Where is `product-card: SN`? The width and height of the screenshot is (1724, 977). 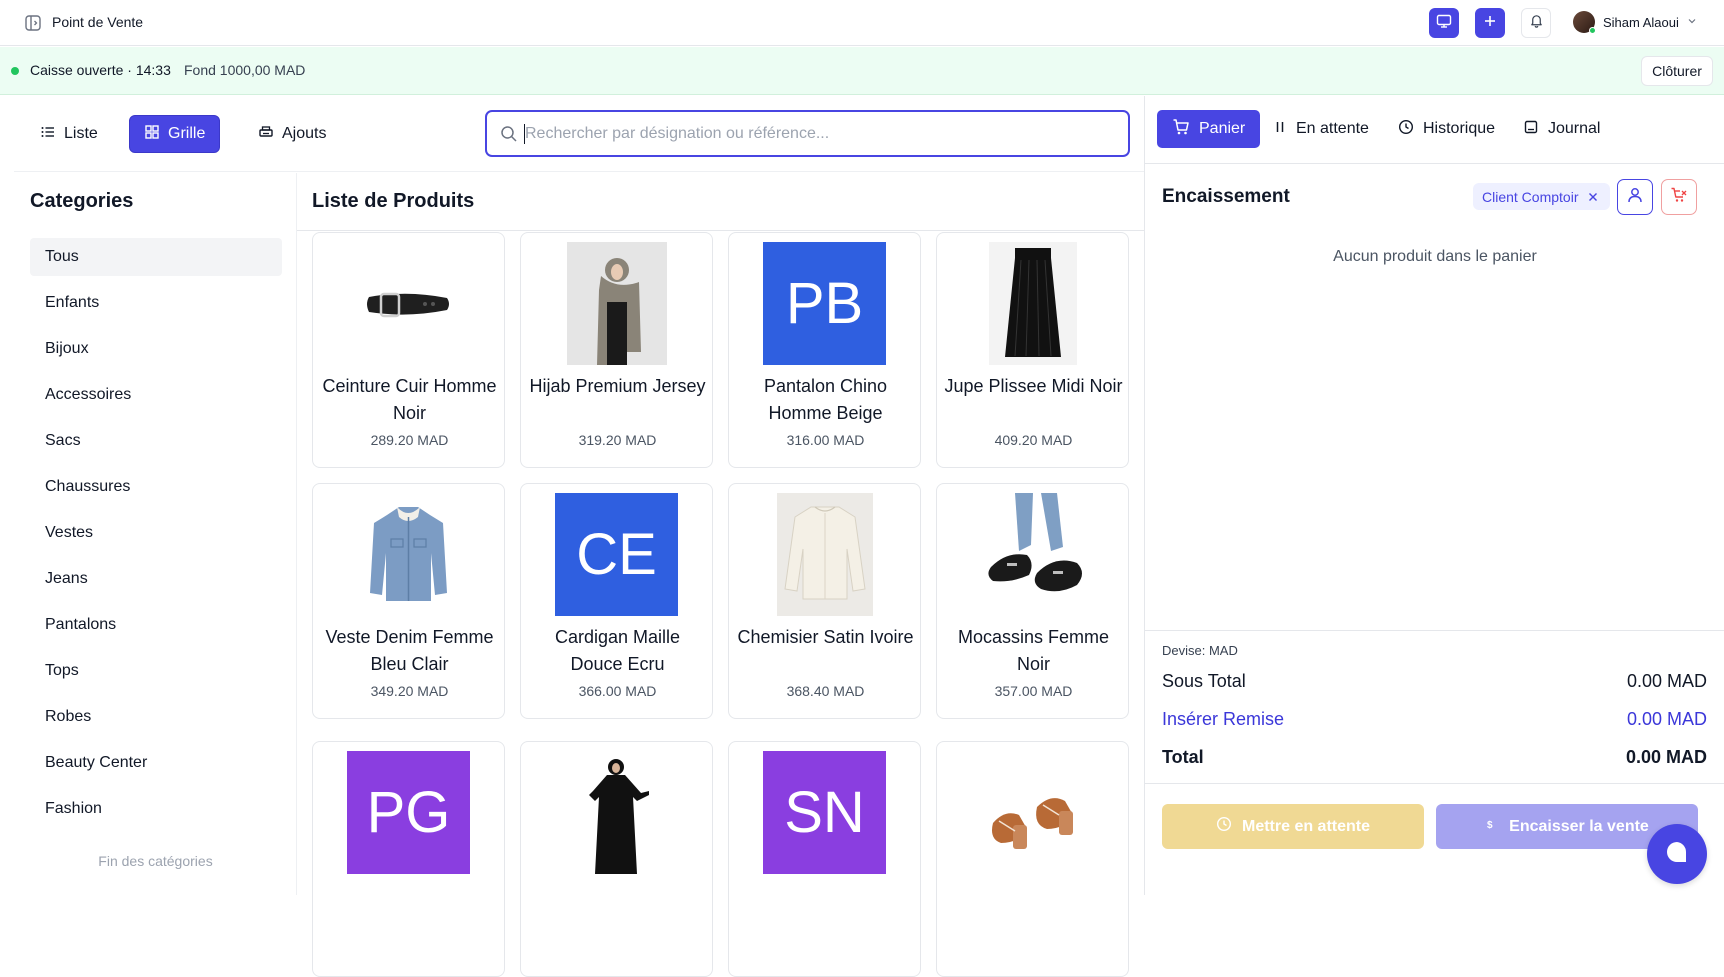 product-card: SN is located at coordinates (824, 859).